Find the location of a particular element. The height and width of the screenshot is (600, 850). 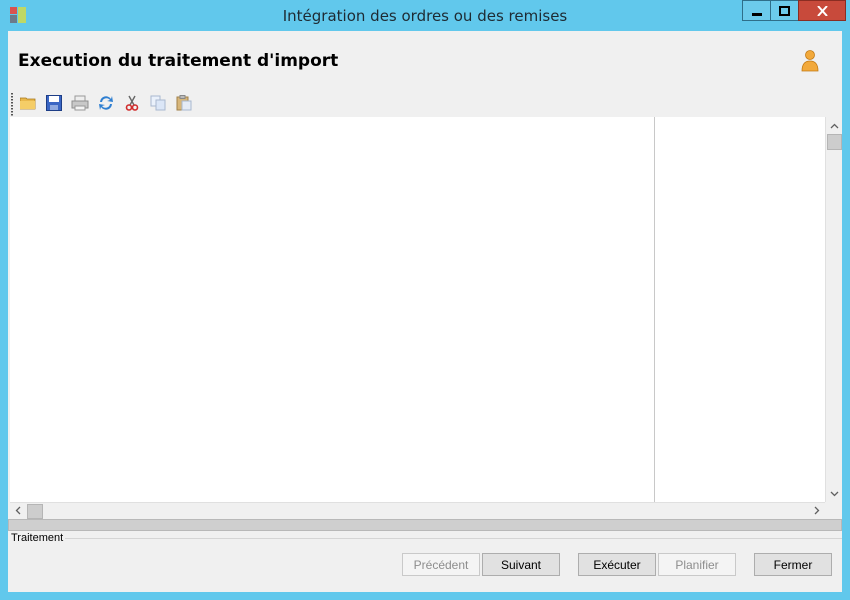

copy-button is located at coordinates (158, 104).